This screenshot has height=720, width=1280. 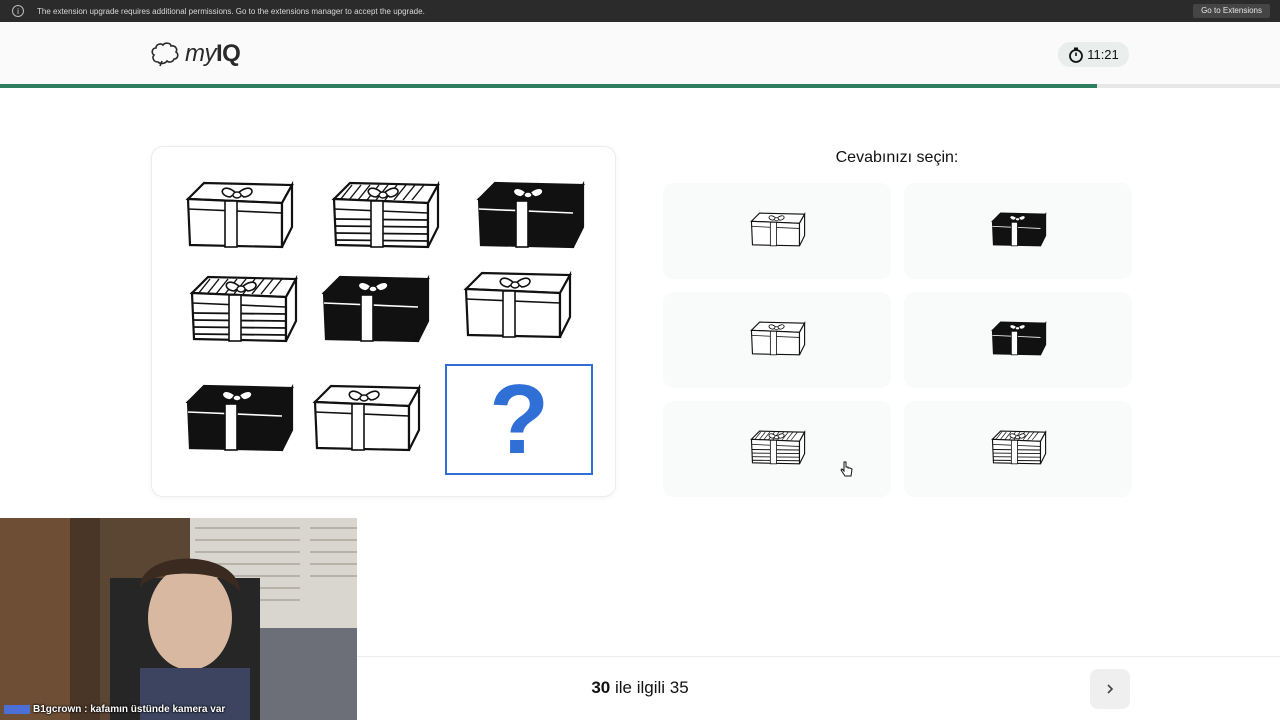 What do you see at coordinates (846, 469) in the screenshot?
I see `hand-cursor-icon` at bounding box center [846, 469].